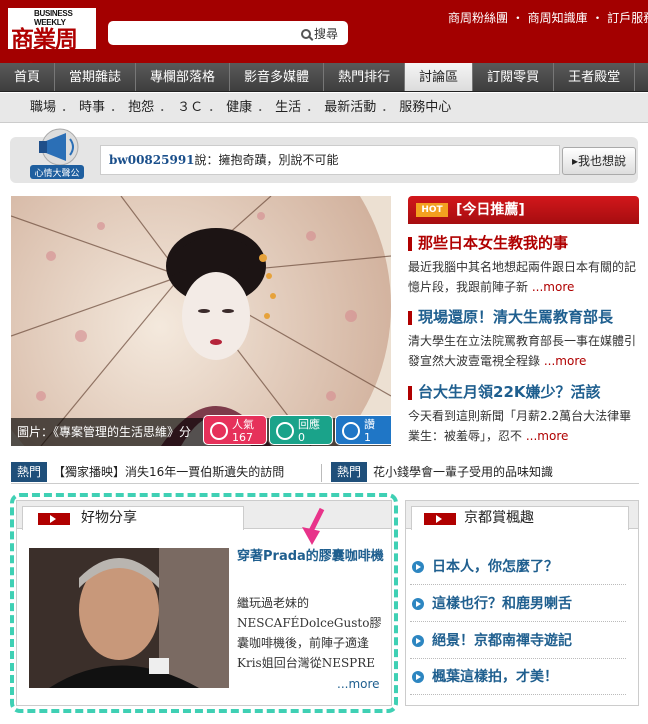 The width and height of the screenshot is (648, 724). I want to click on subnav-service: 服務中心, so click(425, 107).